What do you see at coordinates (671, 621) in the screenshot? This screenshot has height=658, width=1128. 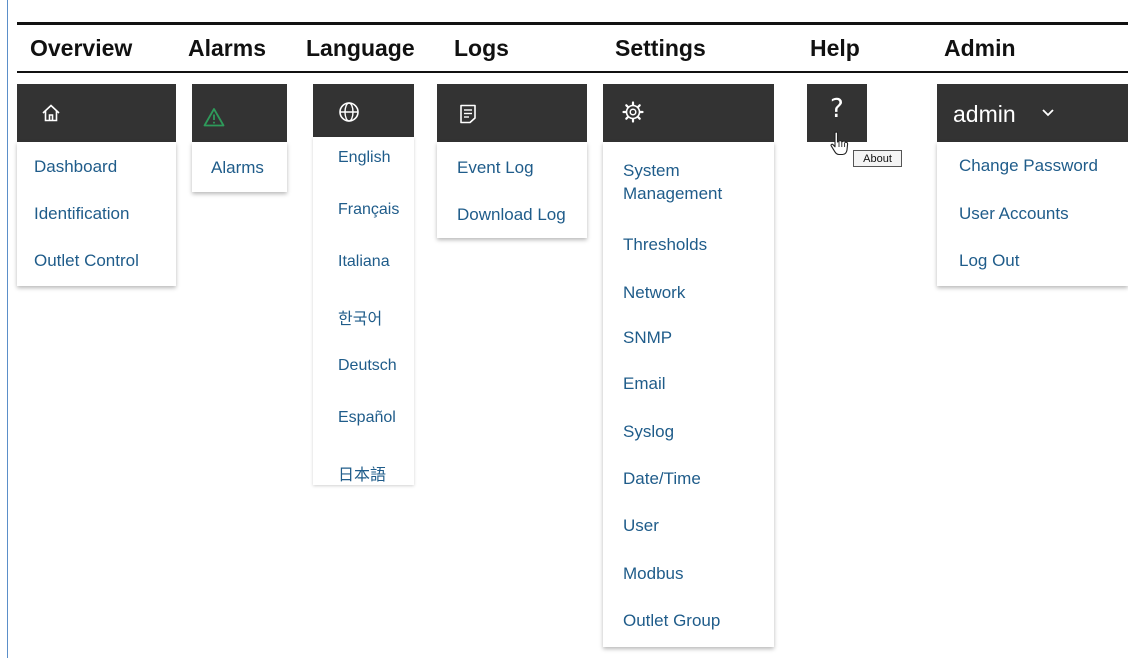 I see `menu-item-outlet-group: Outlet Group` at bounding box center [671, 621].